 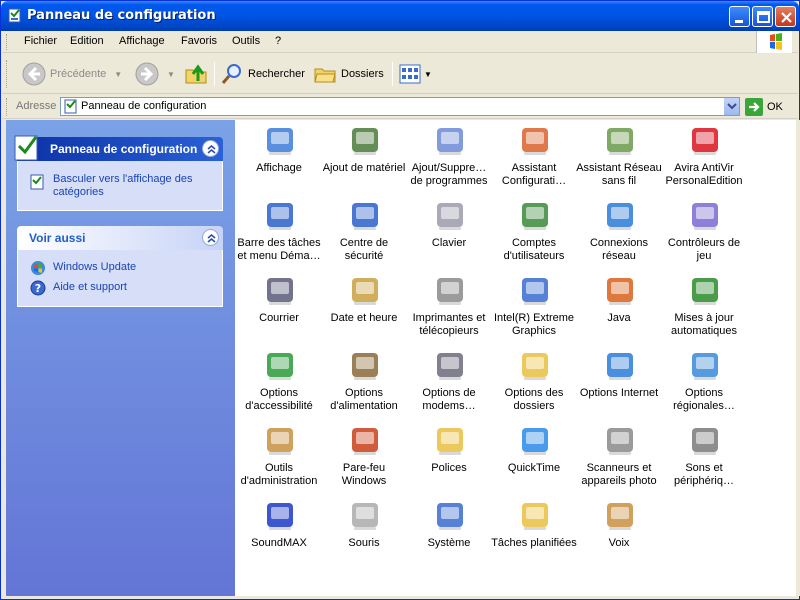 I want to click on taskbar-icon, so click(x=280, y=216).